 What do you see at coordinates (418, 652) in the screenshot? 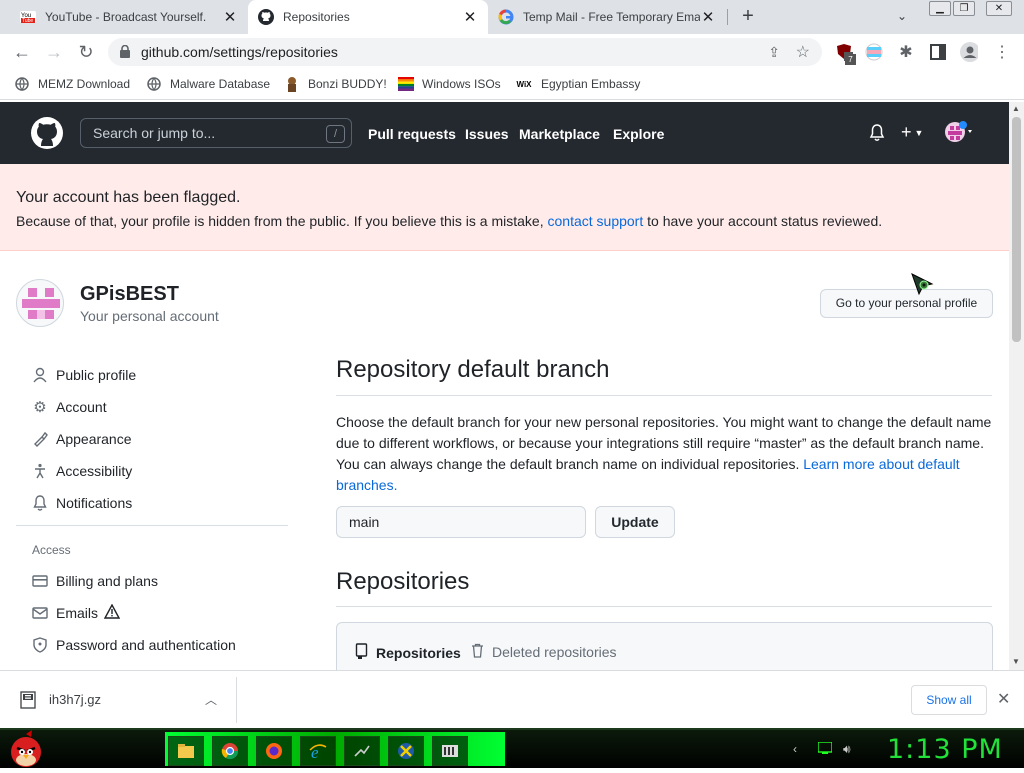
I see `tab-label: Repositories` at bounding box center [418, 652].